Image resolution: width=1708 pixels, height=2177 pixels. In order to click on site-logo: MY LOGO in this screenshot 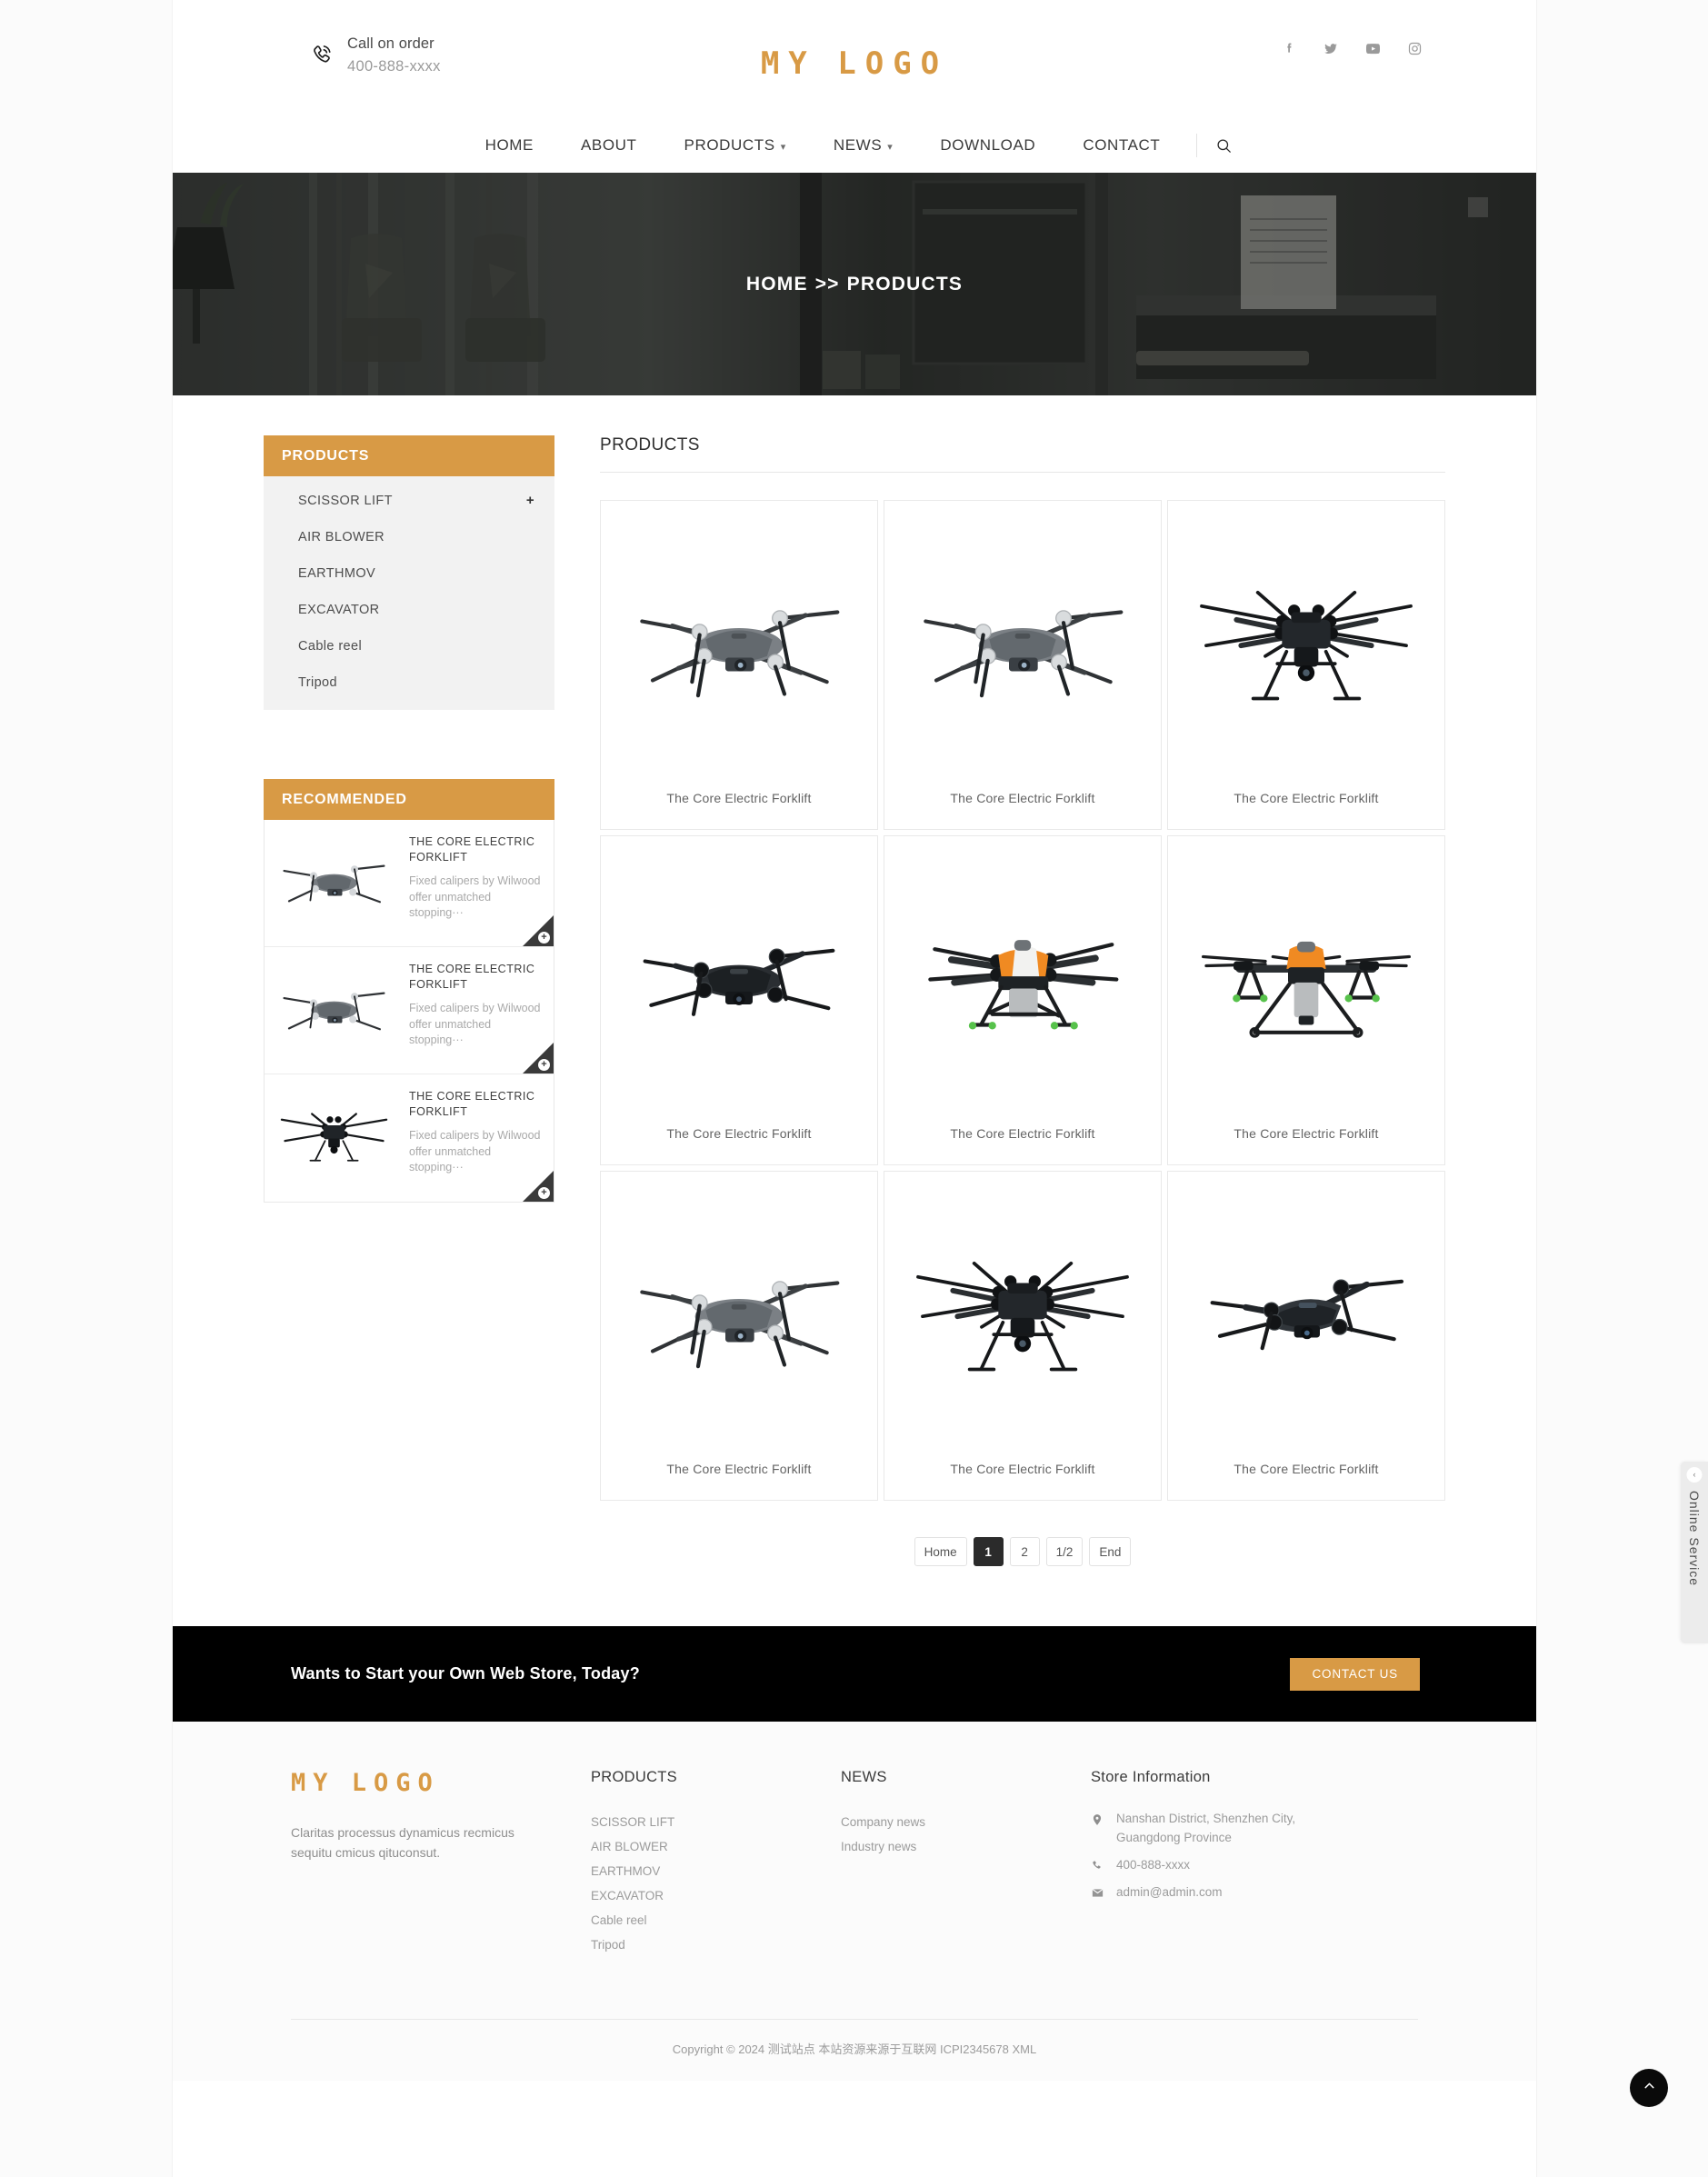, I will do `click(854, 63)`.